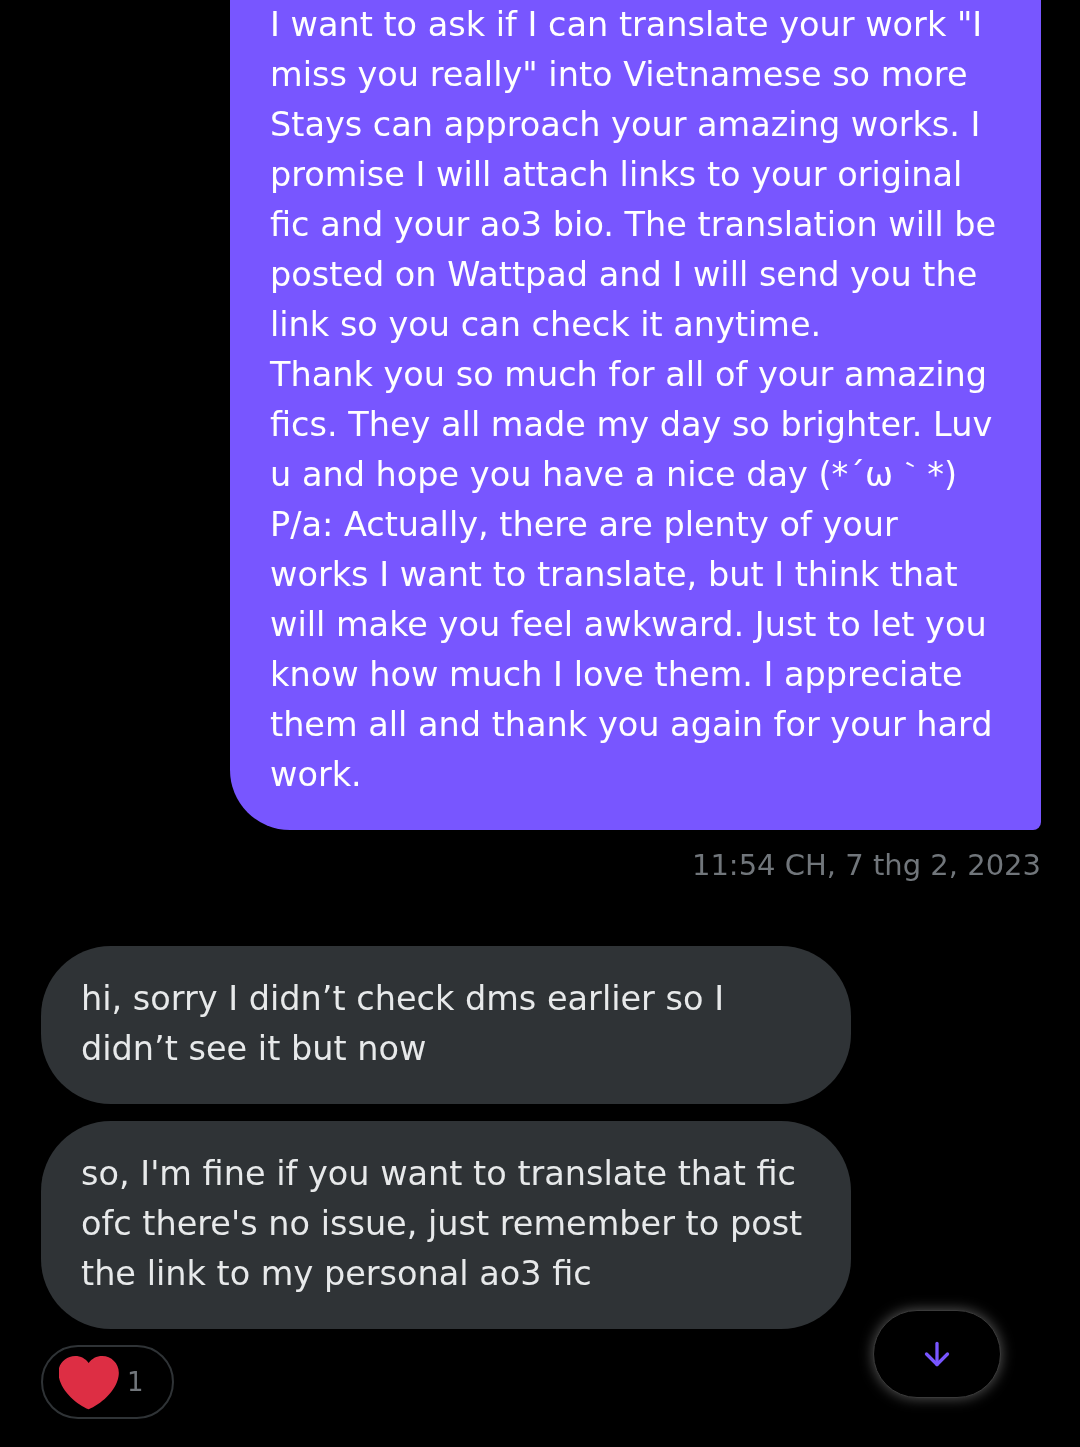  What do you see at coordinates (937, 1354) in the screenshot?
I see `scroll-to-bottom-button` at bounding box center [937, 1354].